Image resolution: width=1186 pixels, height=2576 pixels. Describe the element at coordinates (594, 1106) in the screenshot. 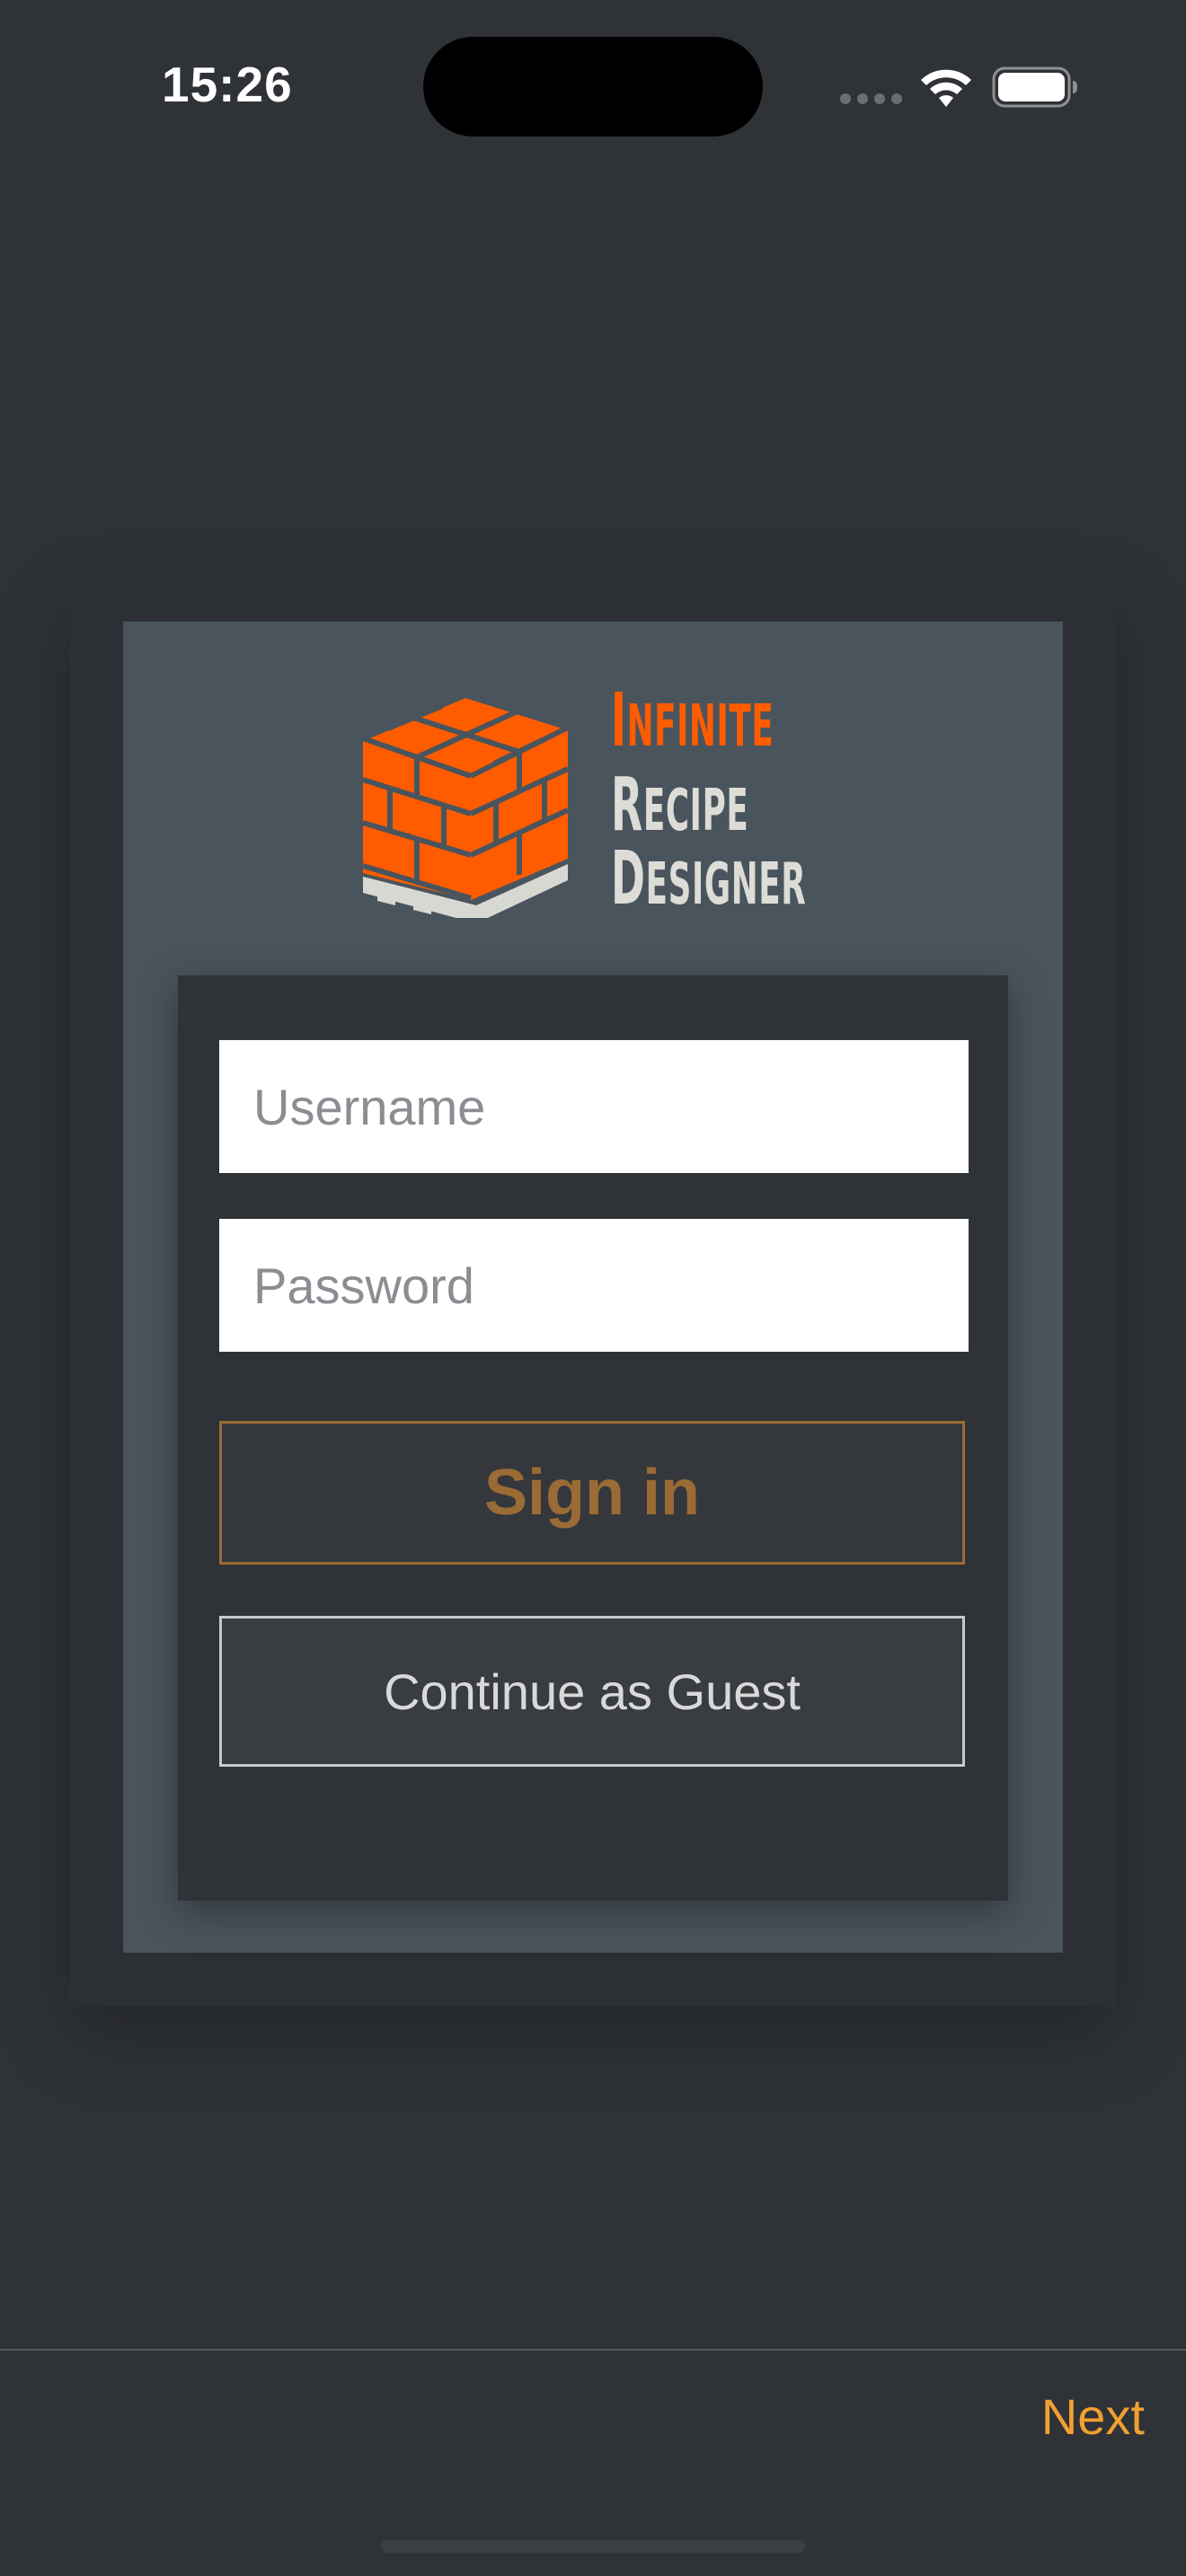

I see `username-field` at that location.